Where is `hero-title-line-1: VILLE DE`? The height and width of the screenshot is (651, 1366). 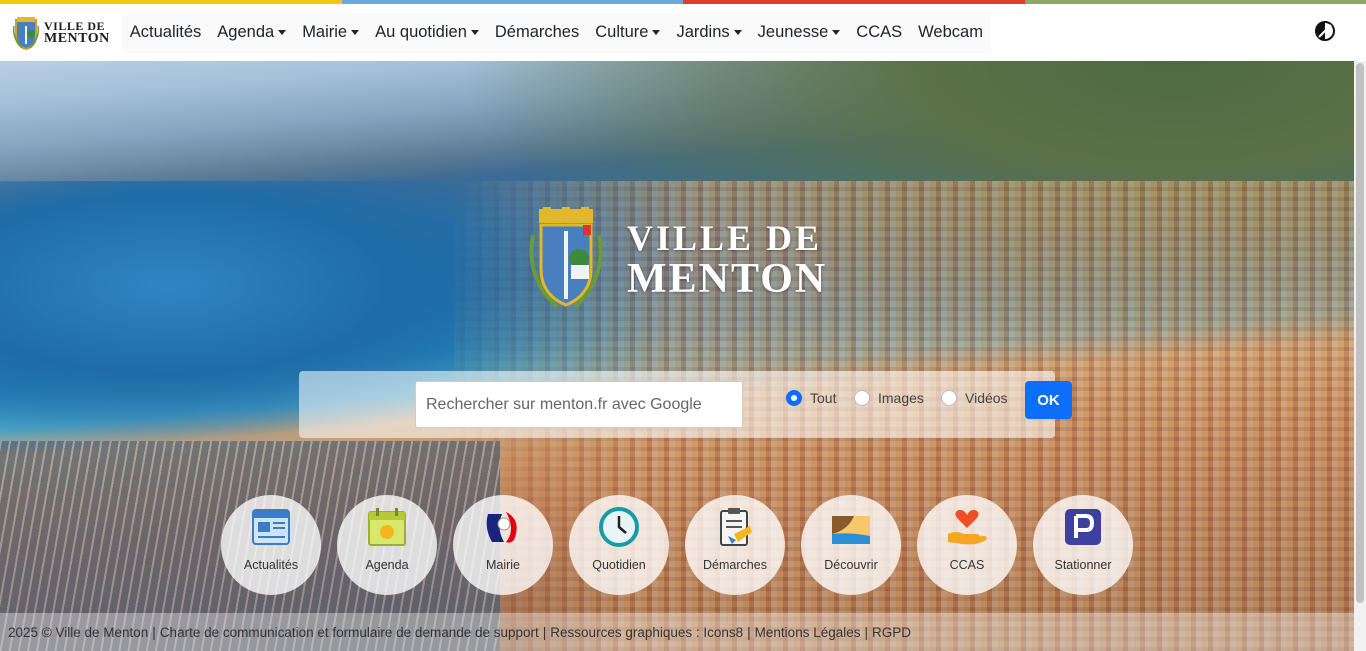 hero-title-line-1: VILLE DE is located at coordinates (725, 237).